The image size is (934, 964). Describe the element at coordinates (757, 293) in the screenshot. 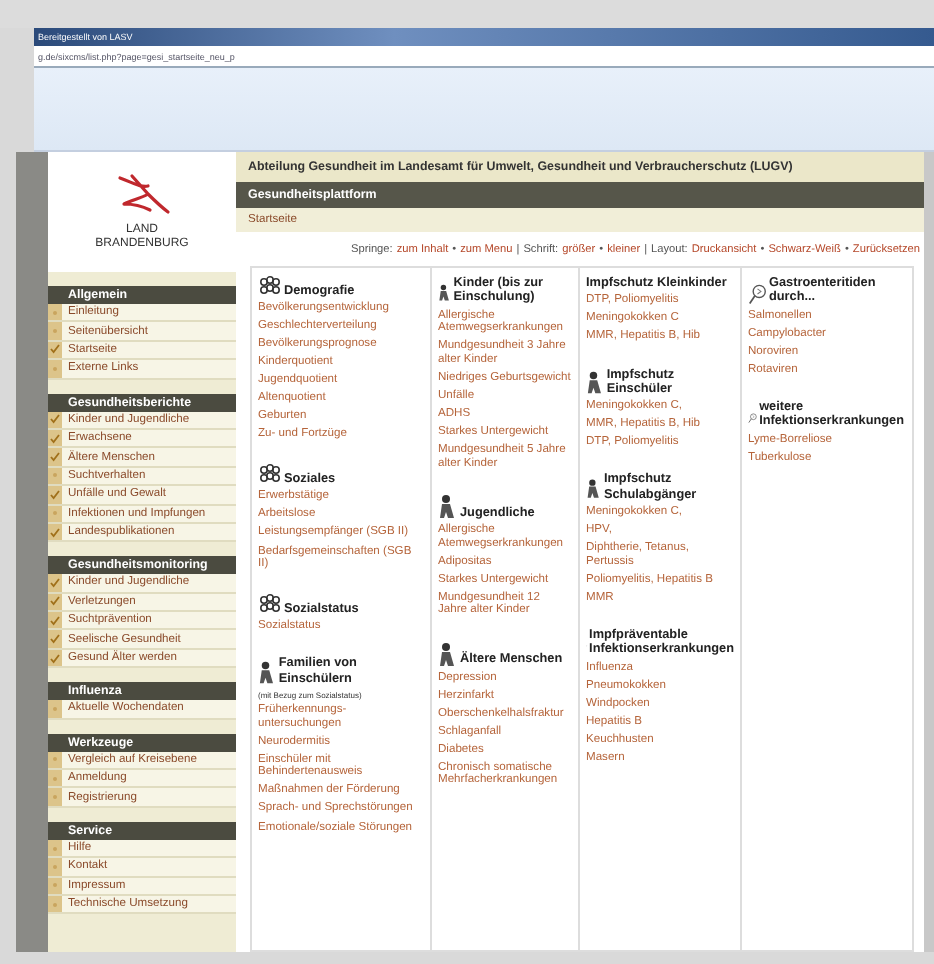

I see `magnifier-icon` at that location.